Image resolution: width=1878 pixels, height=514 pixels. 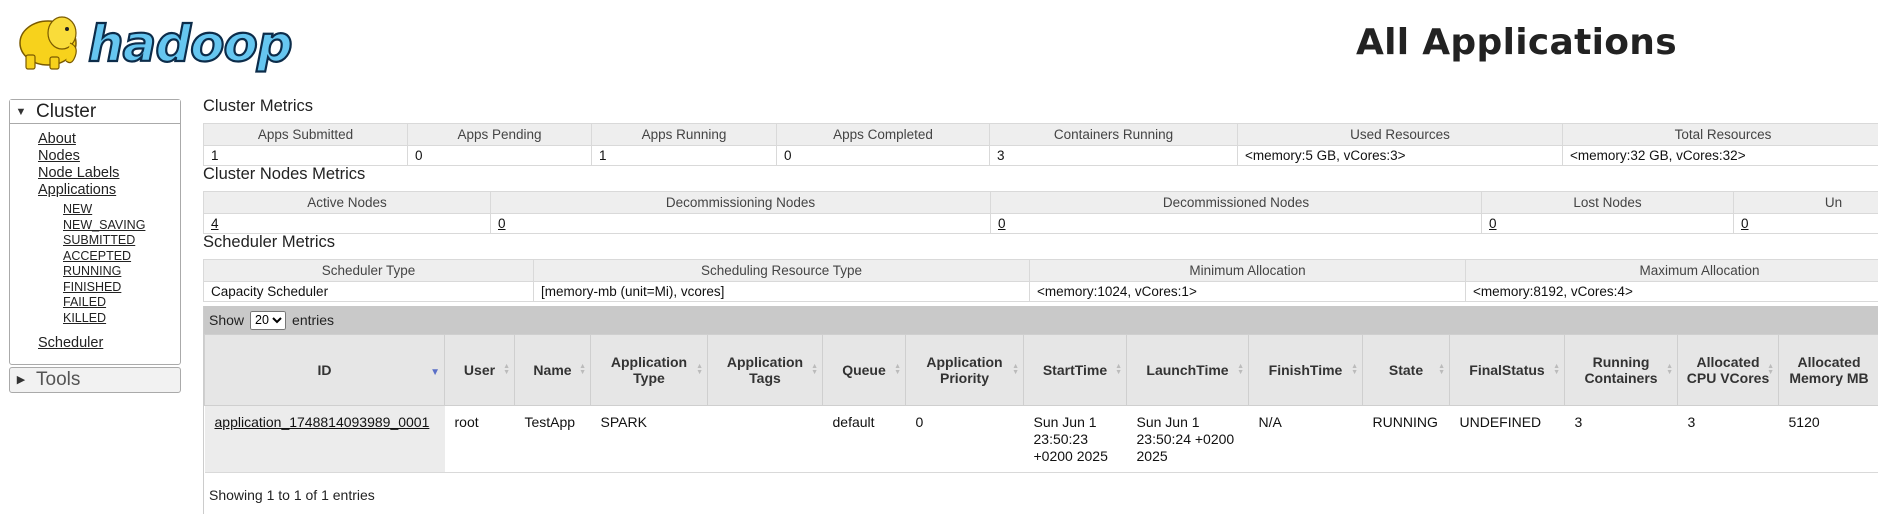 What do you see at coordinates (1187, 439) in the screenshot?
I see `cell-launch-time: Sun Jun 1 23:50:24 +0200 2025` at bounding box center [1187, 439].